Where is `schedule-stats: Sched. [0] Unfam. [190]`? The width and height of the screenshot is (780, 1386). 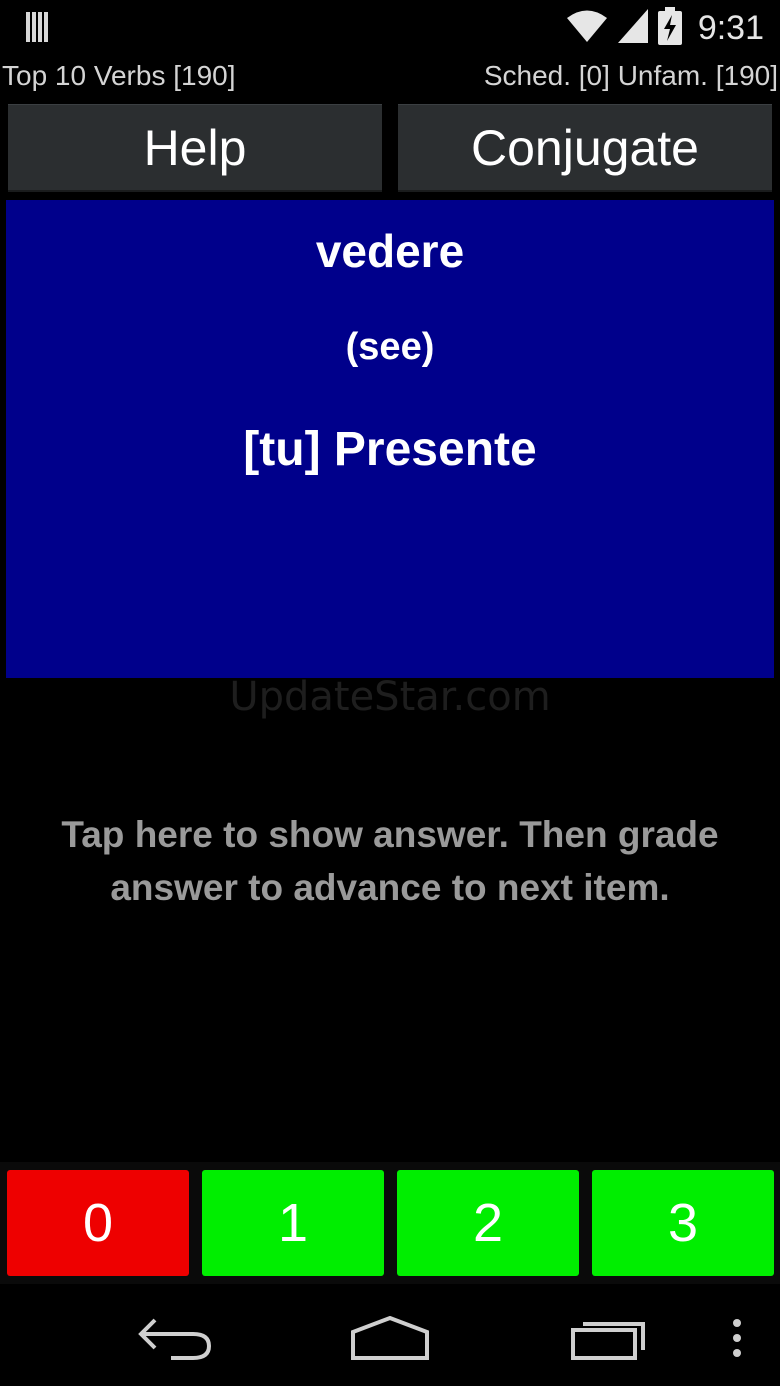
schedule-stats: Sched. [0] Unfam. [190] is located at coordinates (630, 75).